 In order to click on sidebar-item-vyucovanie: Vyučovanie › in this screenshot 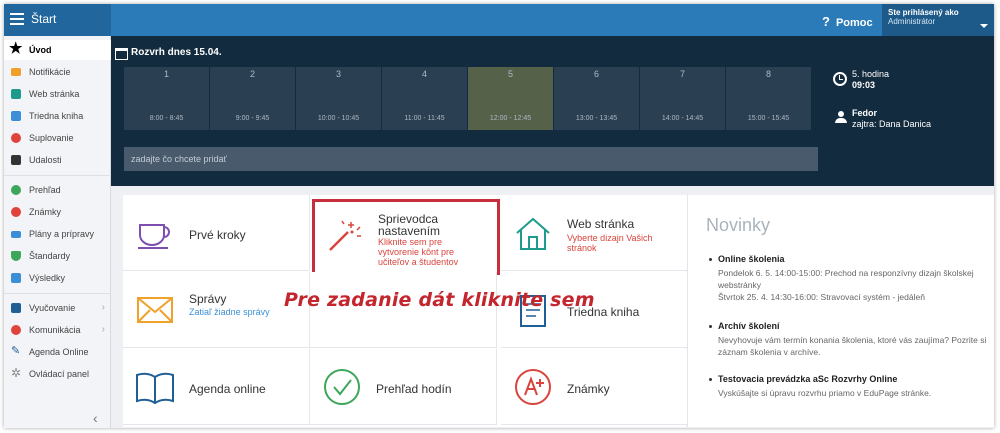, I will do `click(57, 308)`.